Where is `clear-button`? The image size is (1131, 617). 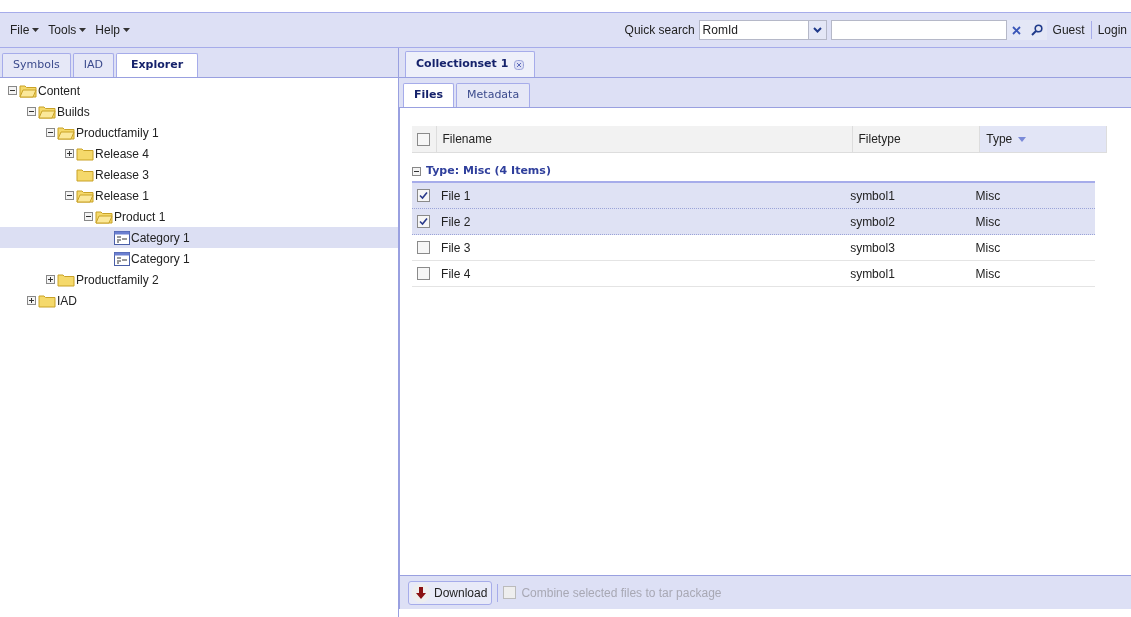
clear-button is located at coordinates (1016, 30).